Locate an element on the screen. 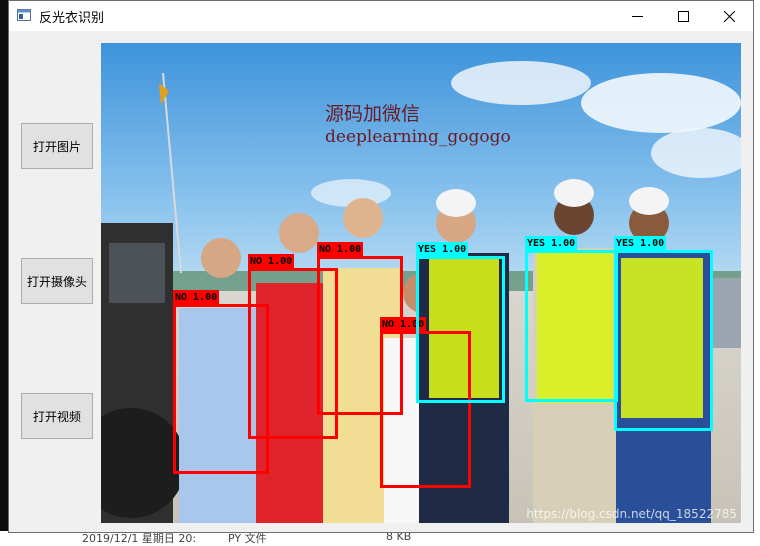 The width and height of the screenshot is (760, 546). open-video-button: 打开视频 is located at coordinates (57, 416).